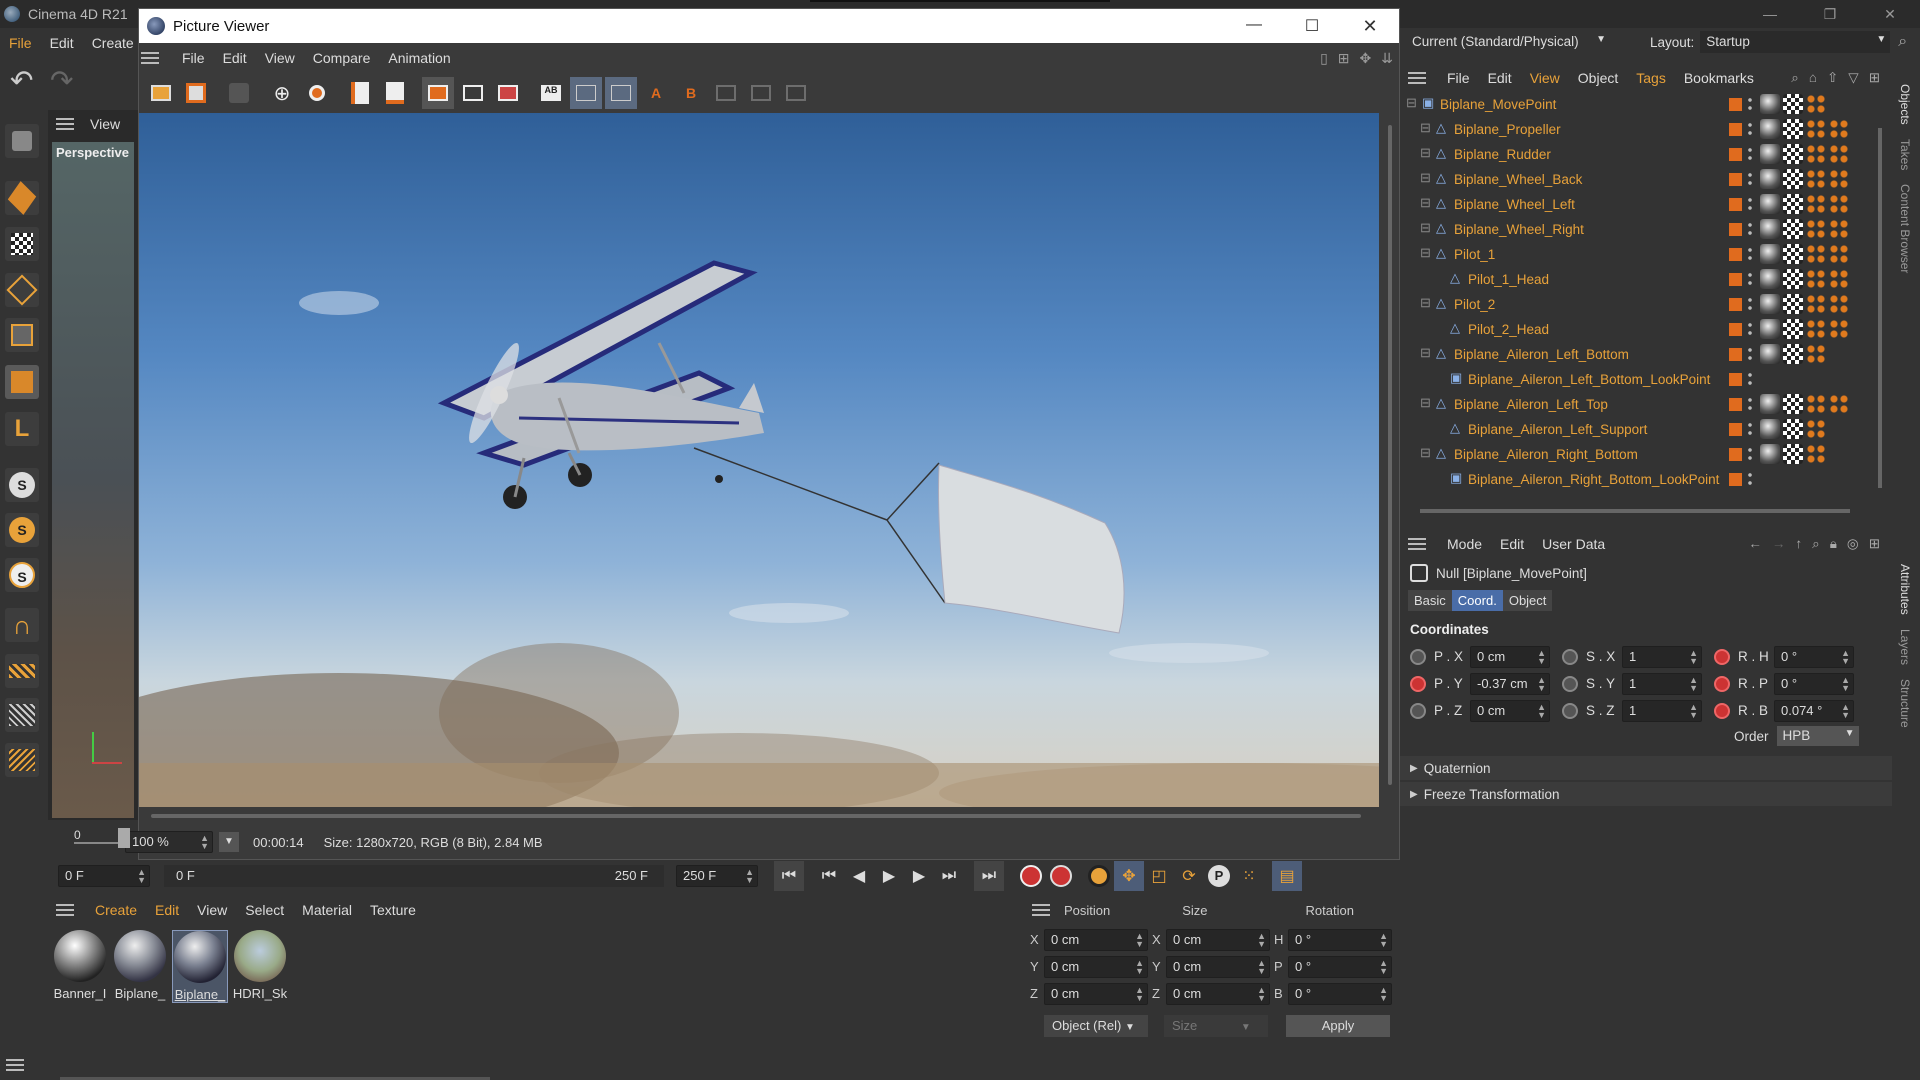 The height and width of the screenshot is (1080, 1920). I want to click on workplane-snap-icon: S, so click(22, 575).